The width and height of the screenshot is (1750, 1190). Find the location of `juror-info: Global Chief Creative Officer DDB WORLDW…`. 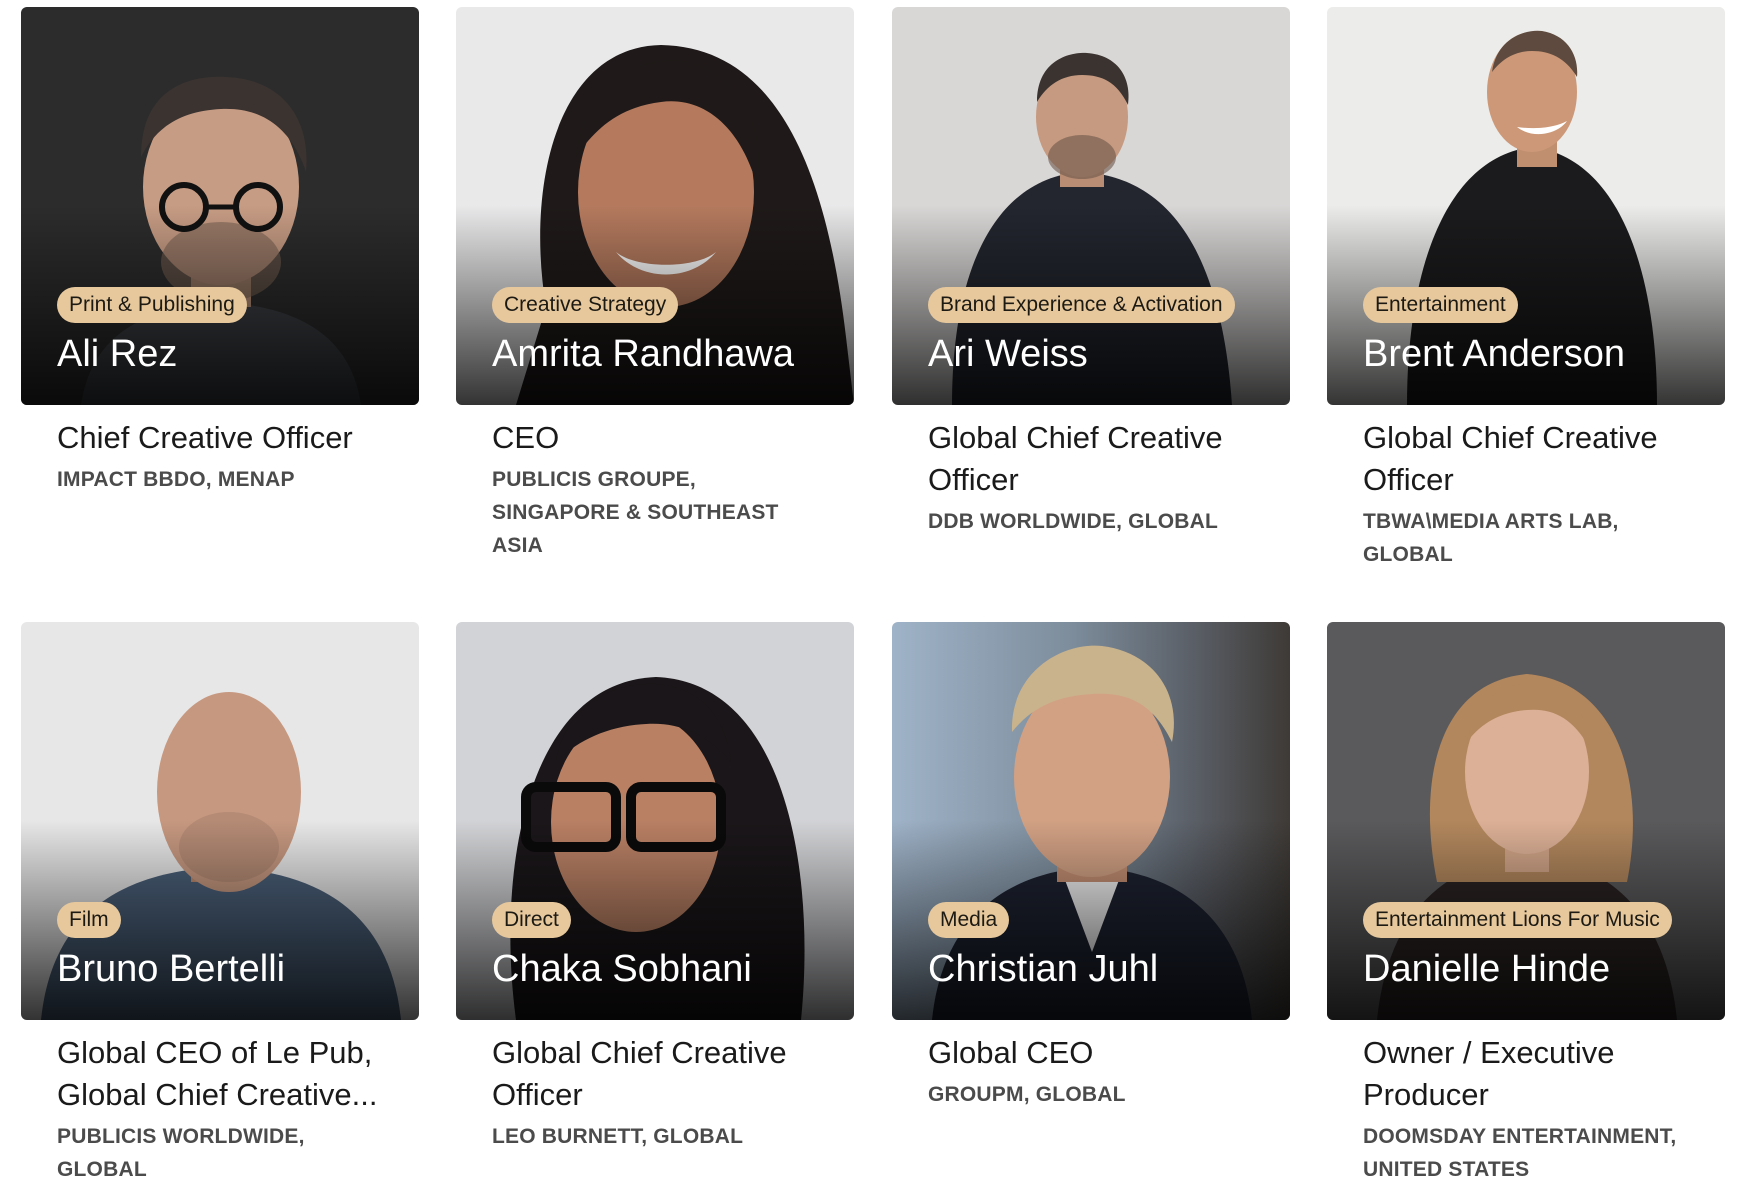

juror-info: Global Chief Creative Officer DDB WORLDW… is located at coordinates (1091, 471).